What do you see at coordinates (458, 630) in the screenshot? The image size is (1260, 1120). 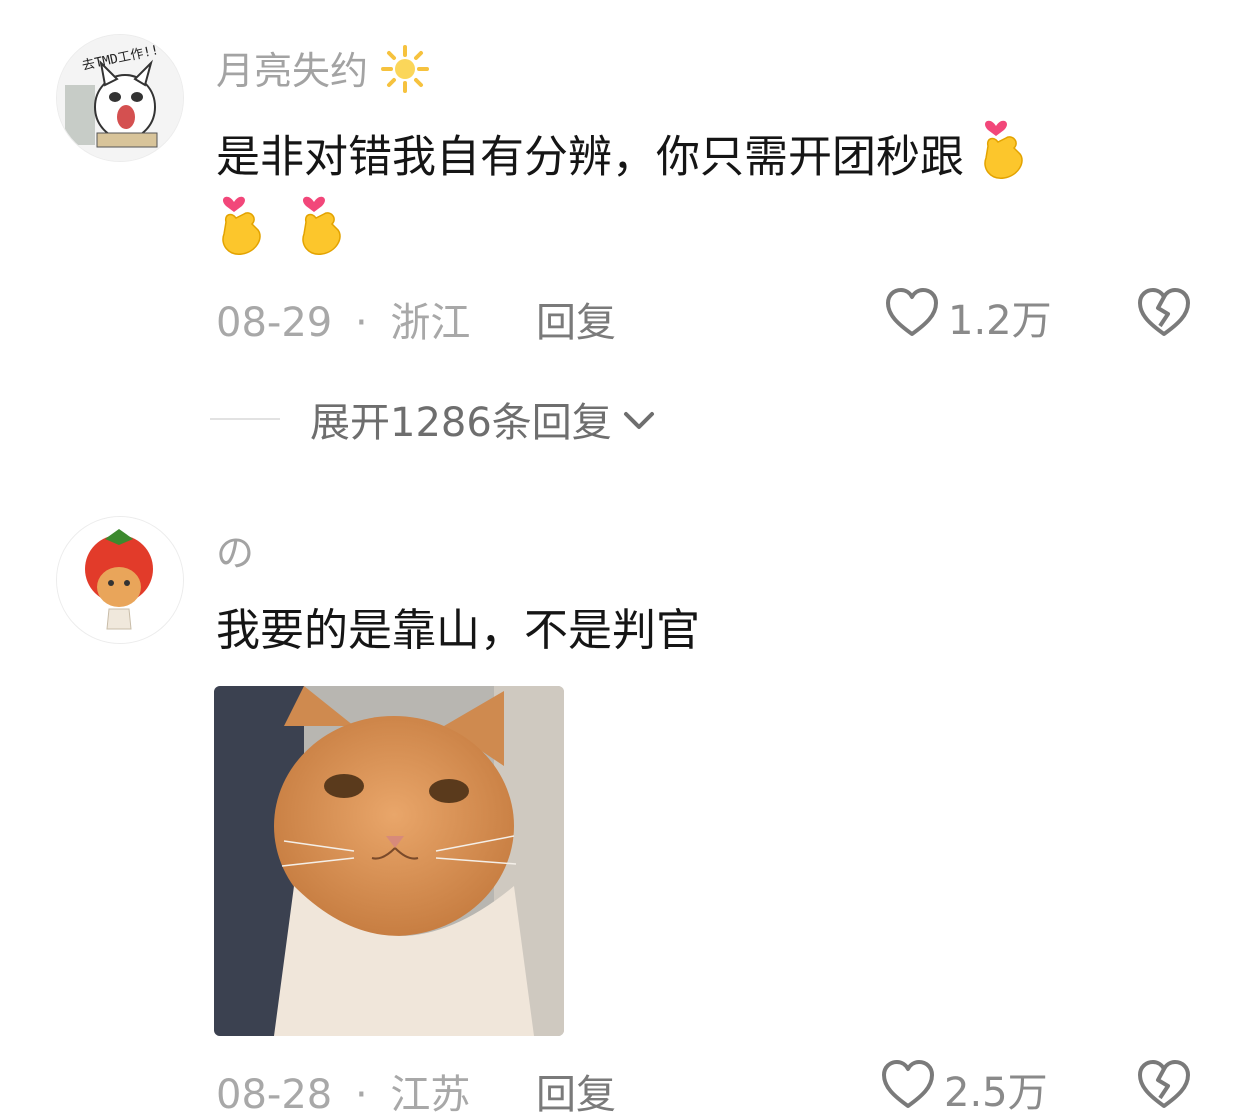 I see `comment-text: 我要的是靠山，不是判官` at bounding box center [458, 630].